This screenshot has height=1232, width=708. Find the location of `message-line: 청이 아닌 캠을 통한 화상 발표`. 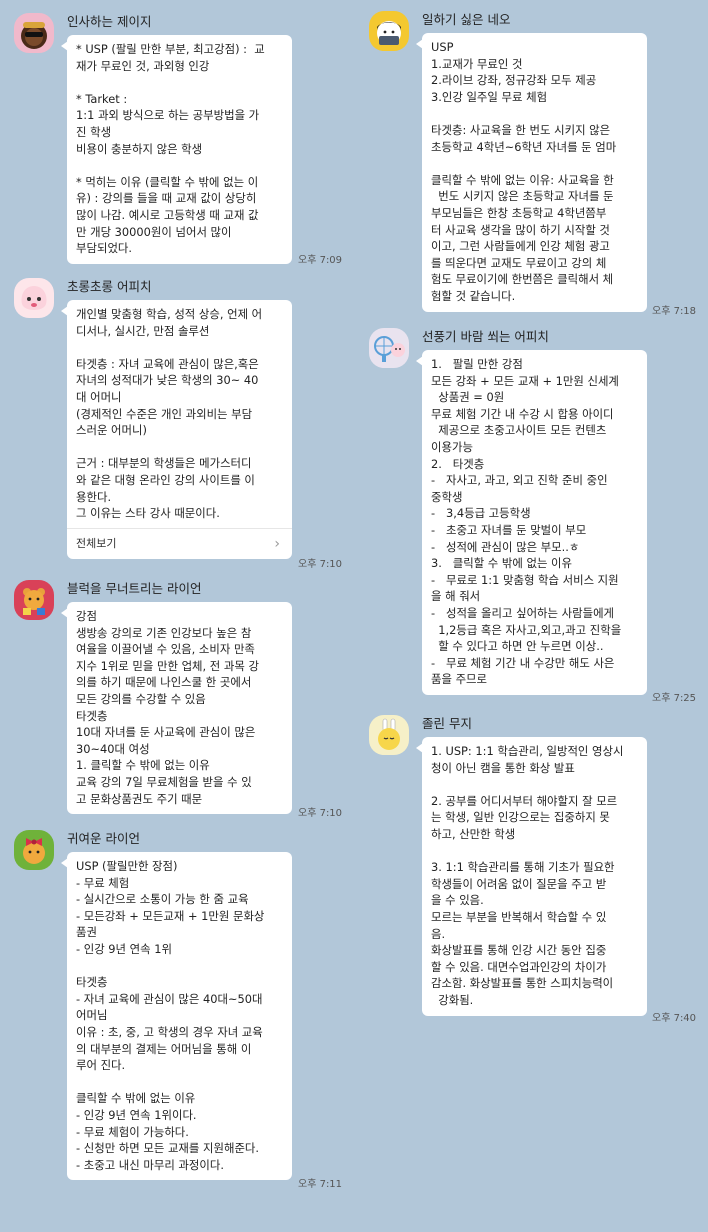

message-line: 청이 아닌 캠을 통한 화상 발표 is located at coordinates (503, 767).